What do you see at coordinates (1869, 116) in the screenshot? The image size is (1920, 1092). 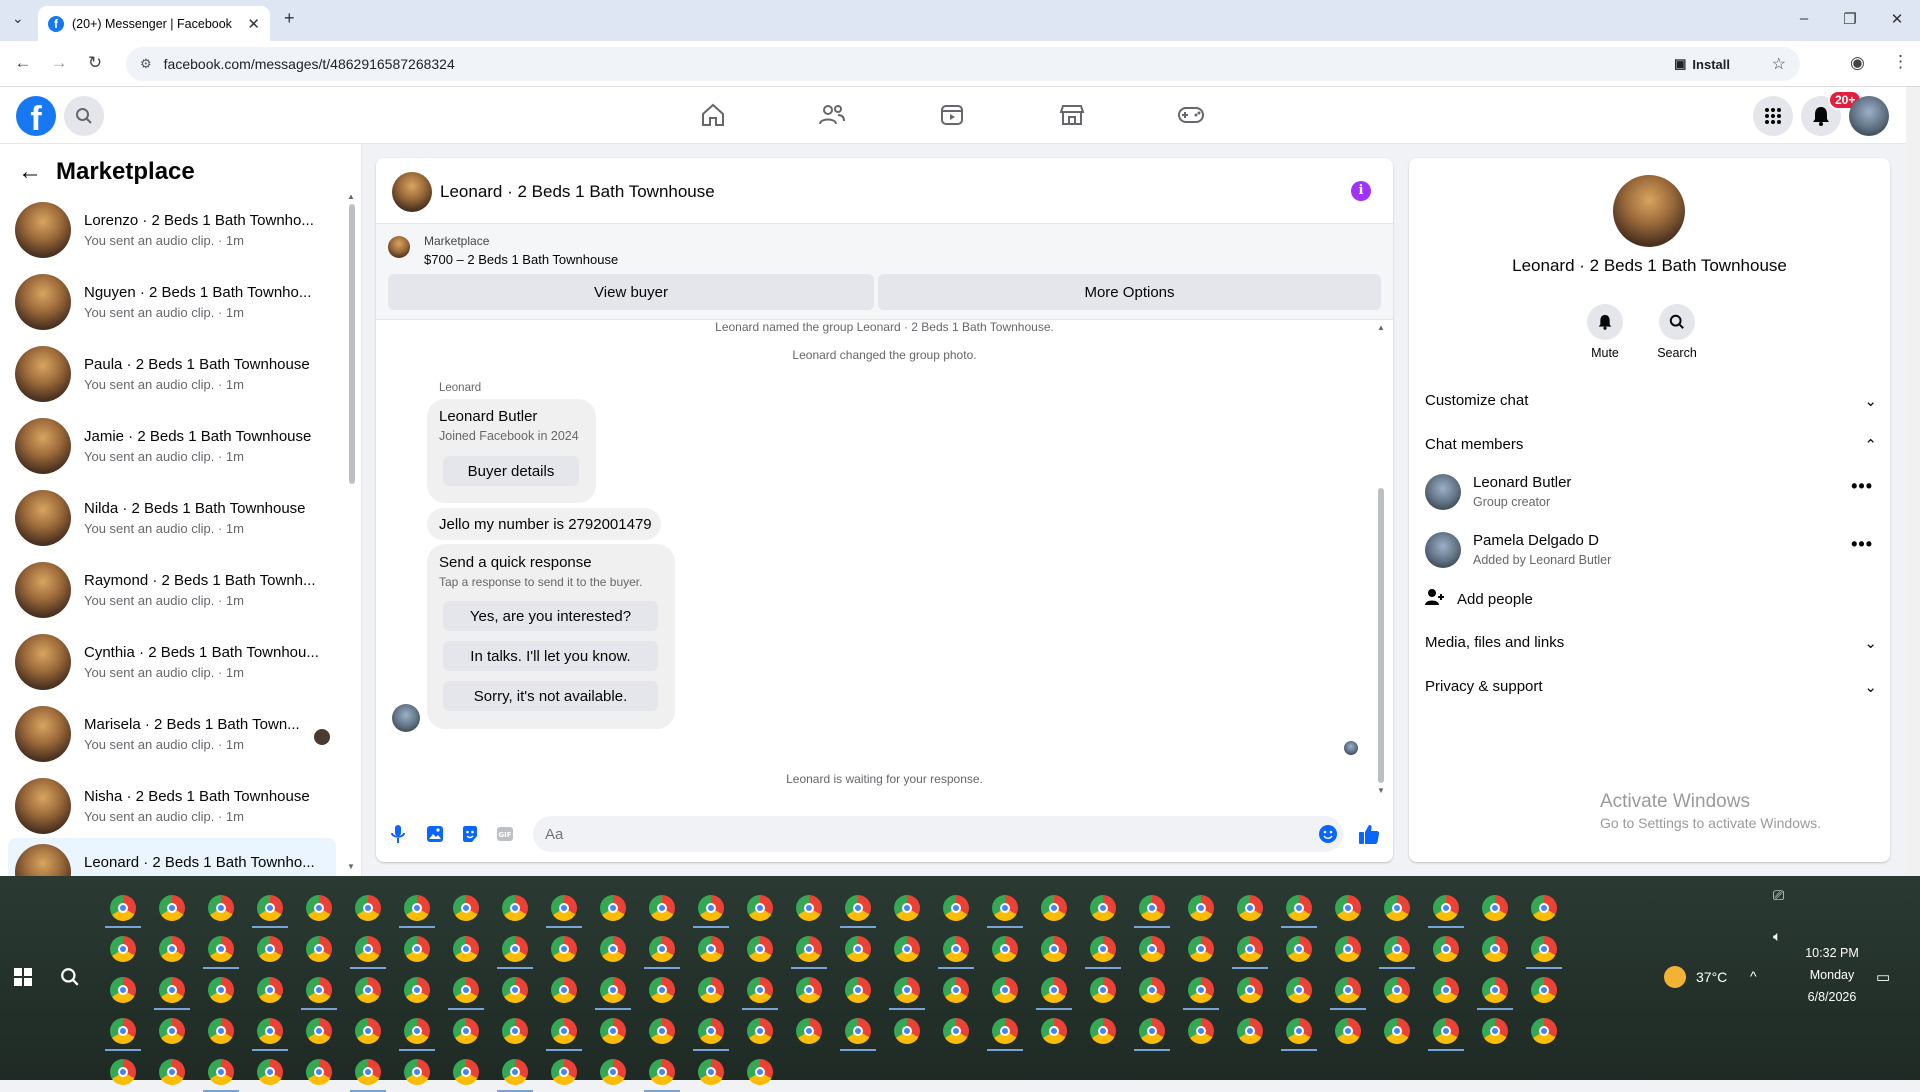 I see `account-avatar` at bounding box center [1869, 116].